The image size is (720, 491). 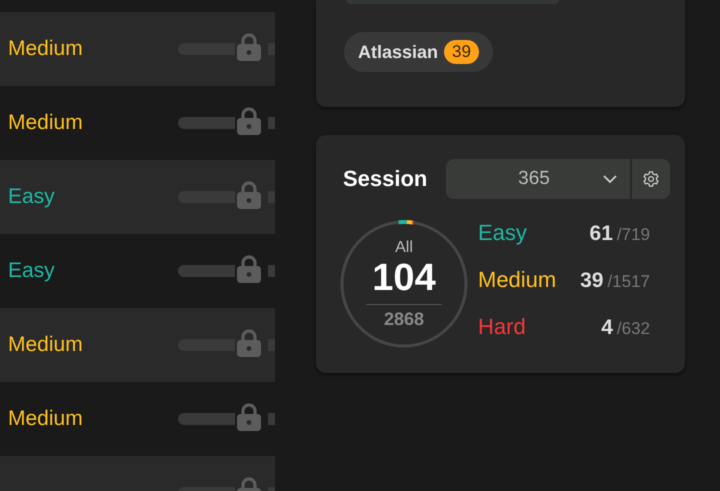 I want to click on company-tag: Atlassian 39, so click(x=418, y=52).